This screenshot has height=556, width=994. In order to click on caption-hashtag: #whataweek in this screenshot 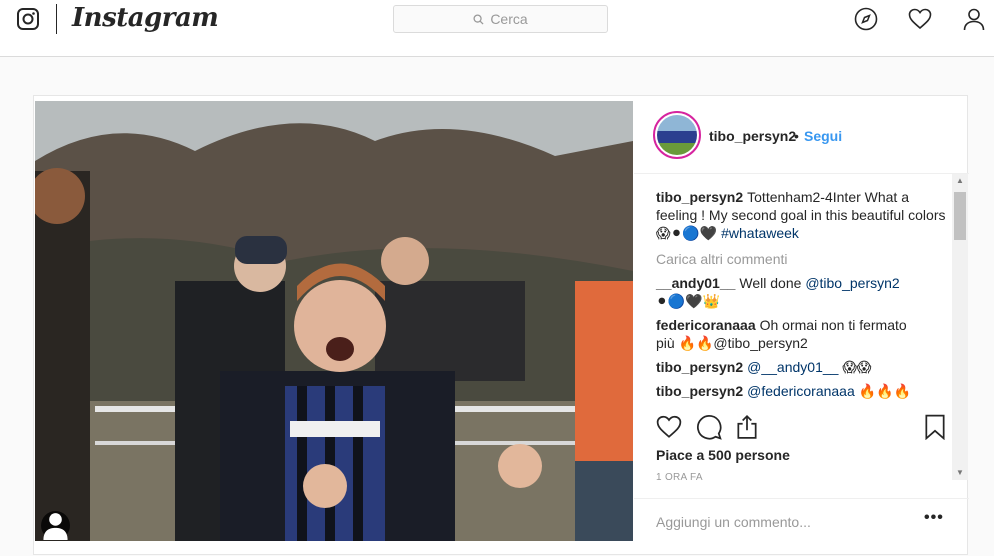, I will do `click(760, 233)`.